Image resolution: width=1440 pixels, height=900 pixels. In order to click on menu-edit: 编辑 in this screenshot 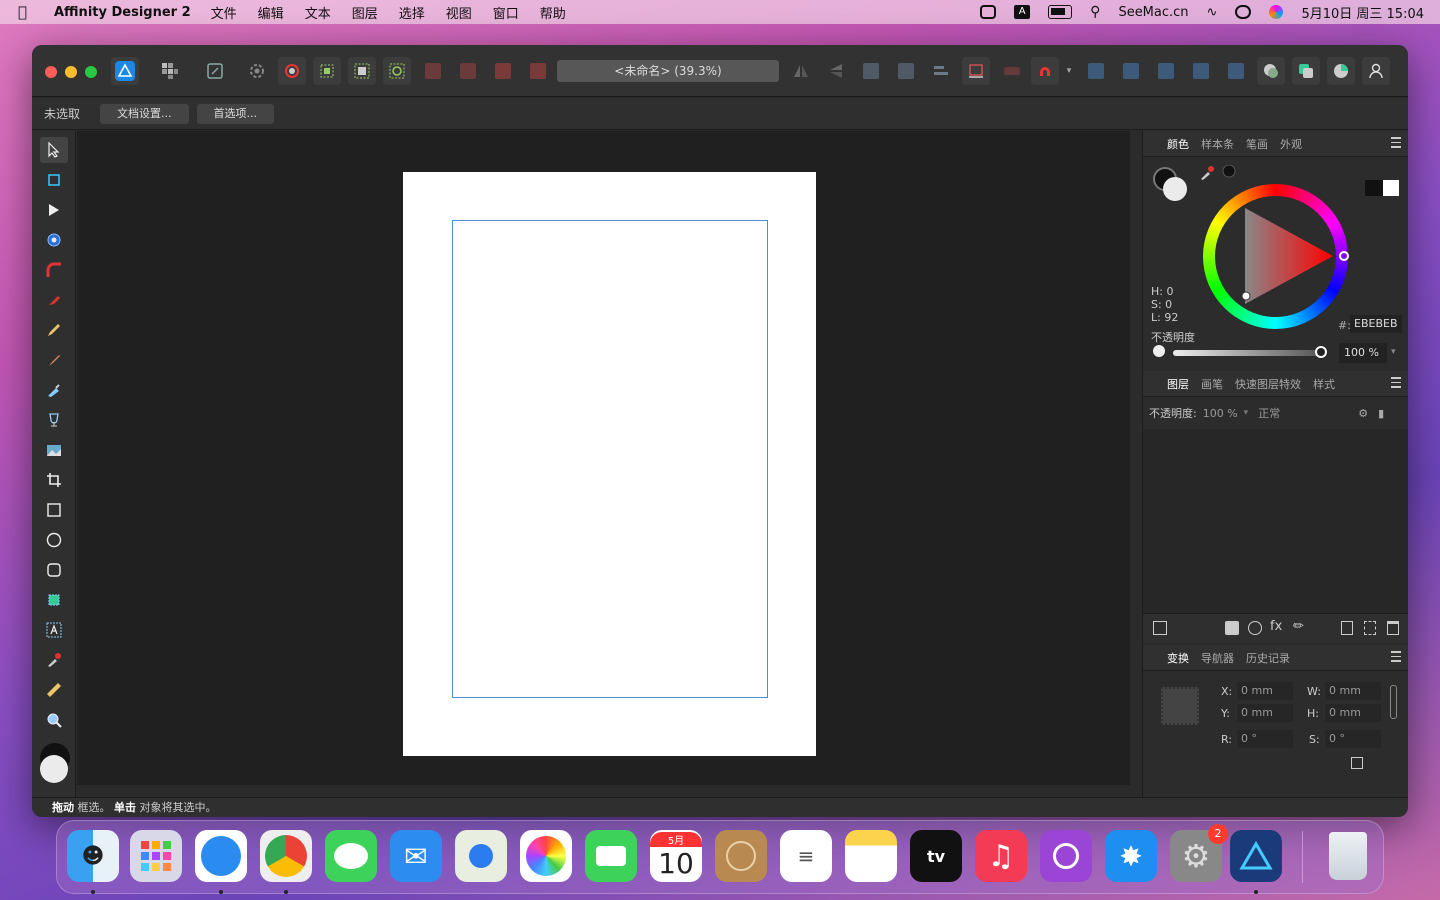, I will do `click(271, 12)`.